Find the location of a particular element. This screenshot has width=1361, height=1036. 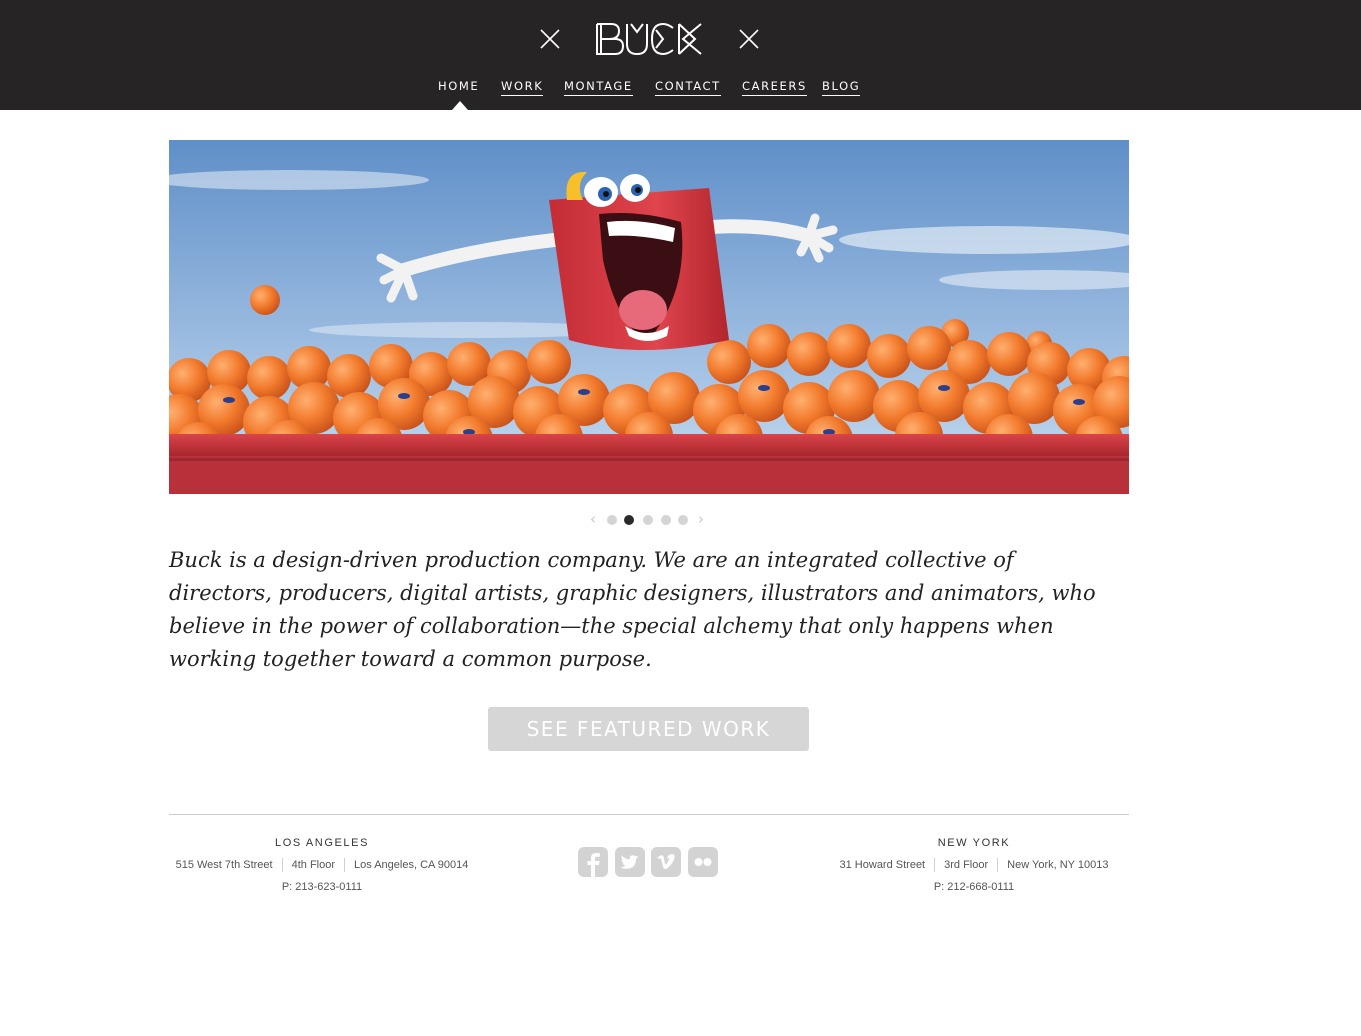

buck-logo is located at coordinates (650, 39).